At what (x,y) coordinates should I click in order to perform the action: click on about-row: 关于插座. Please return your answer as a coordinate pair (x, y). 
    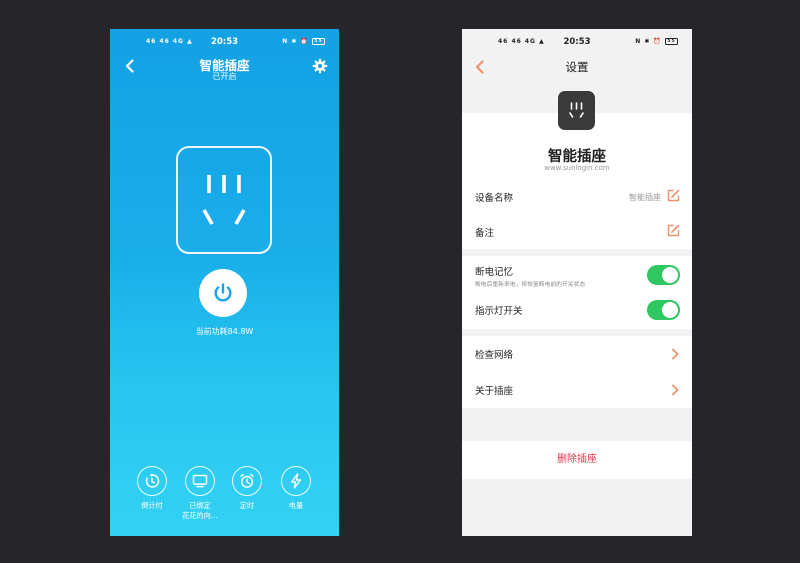
    Looking at the image, I should click on (577, 390).